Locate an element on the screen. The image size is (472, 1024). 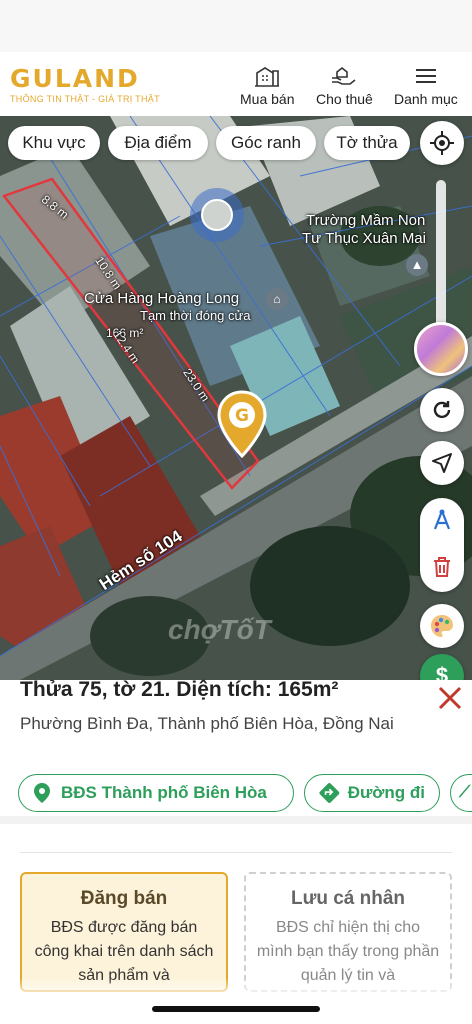
section-divider is located at coordinates (236, 820).